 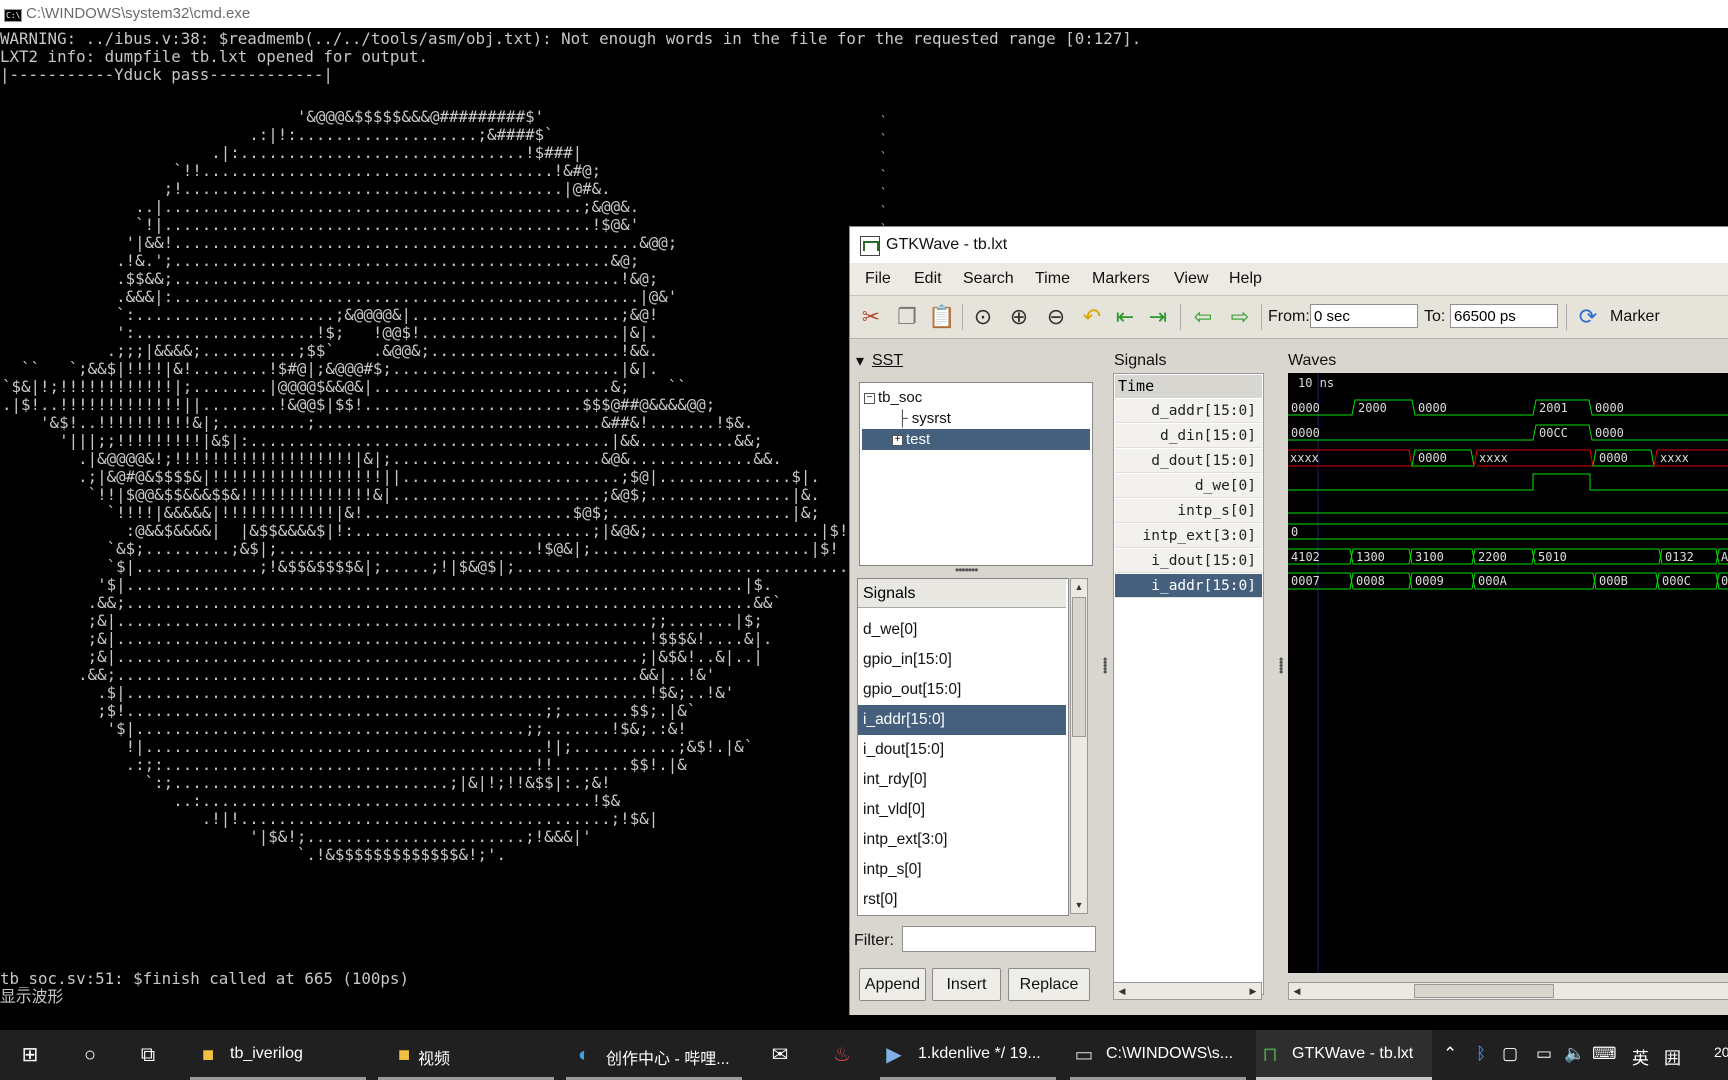 I want to click on signal-list-item-selected: i_addr[15:0], so click(x=962, y=720).